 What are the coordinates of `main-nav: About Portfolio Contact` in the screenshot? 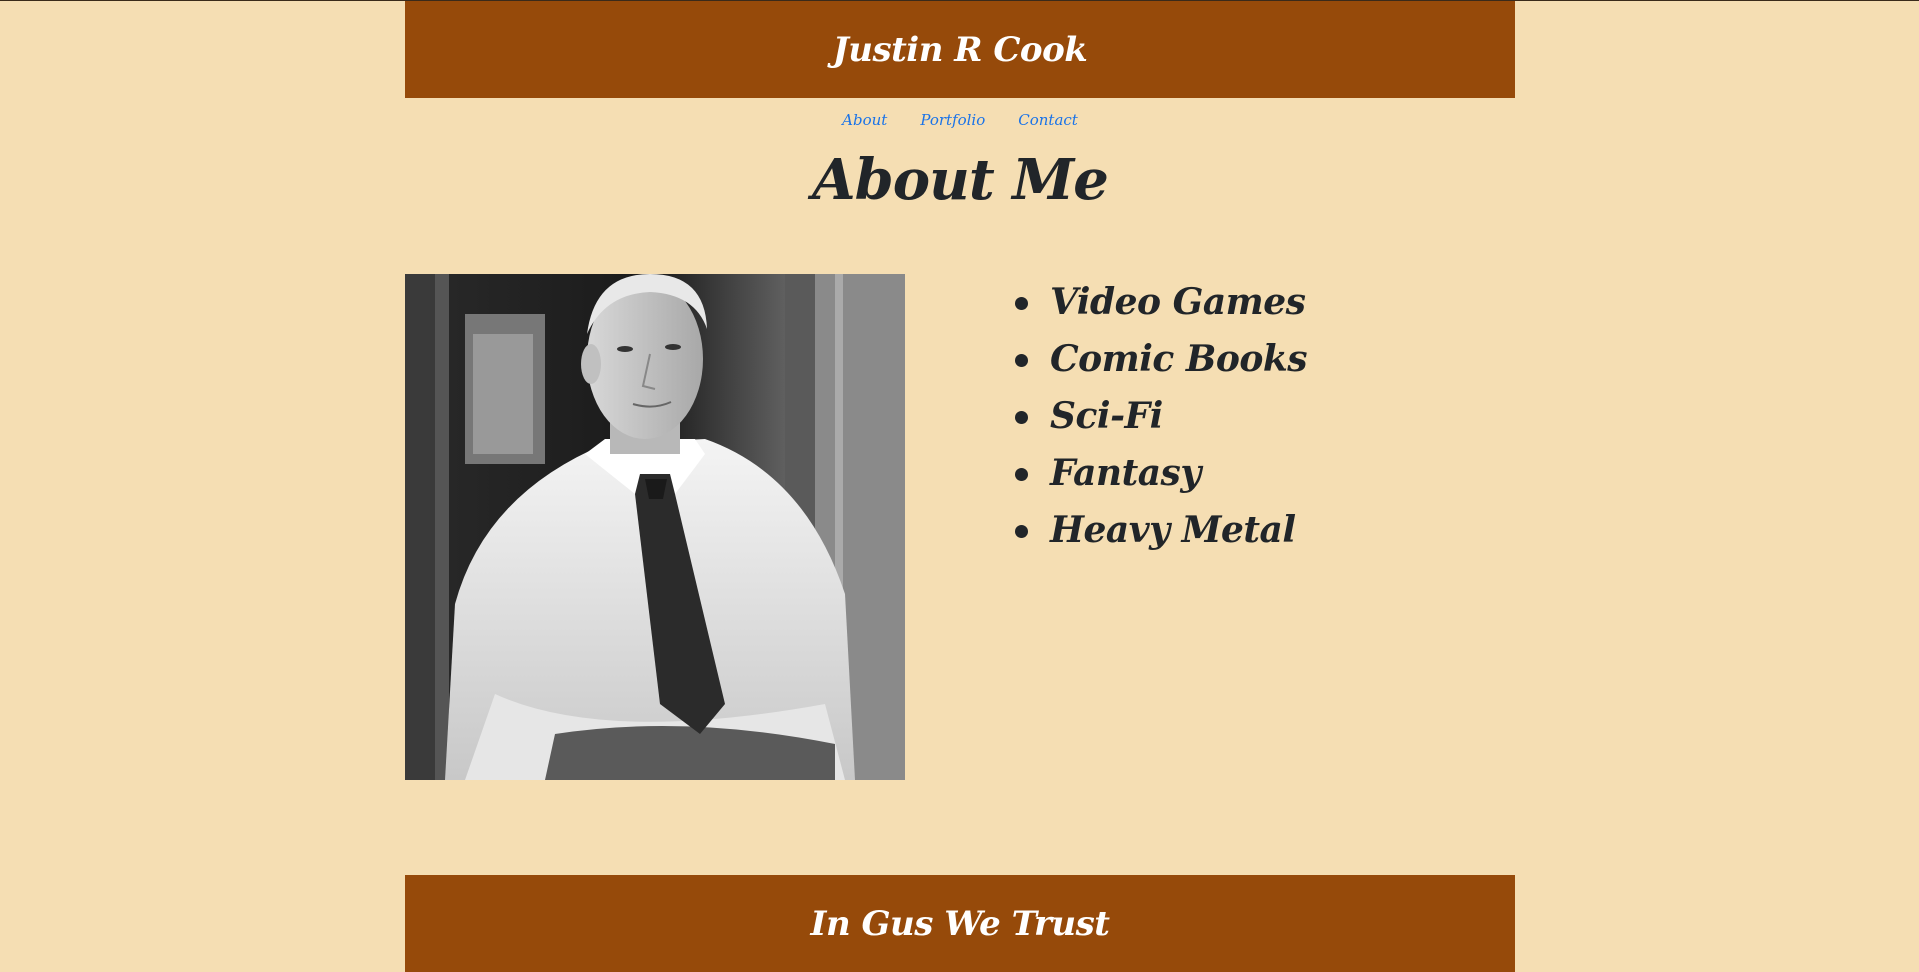 It's located at (960, 123).